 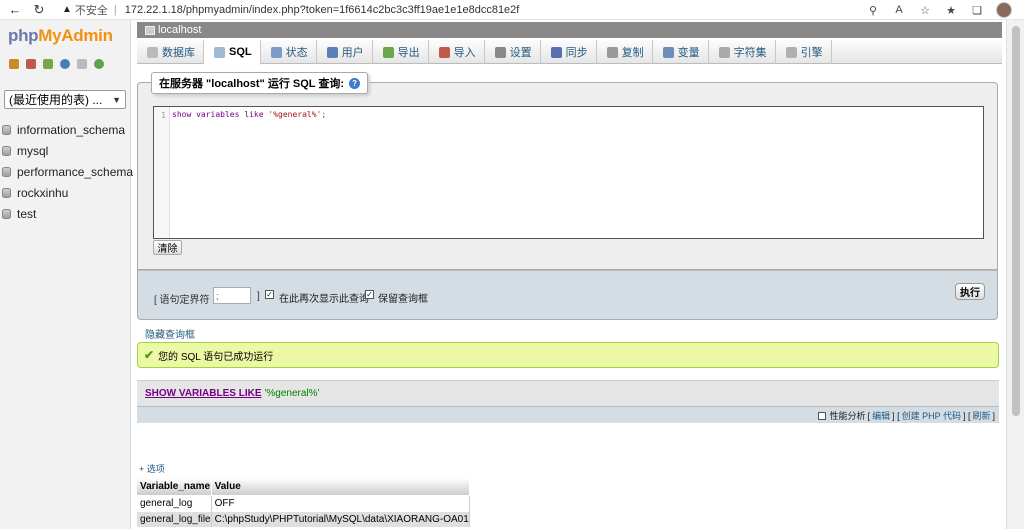 What do you see at coordinates (568, 393) in the screenshot?
I see `executed-query: SHOW VARIABLES LIKE '%general%'` at bounding box center [568, 393].